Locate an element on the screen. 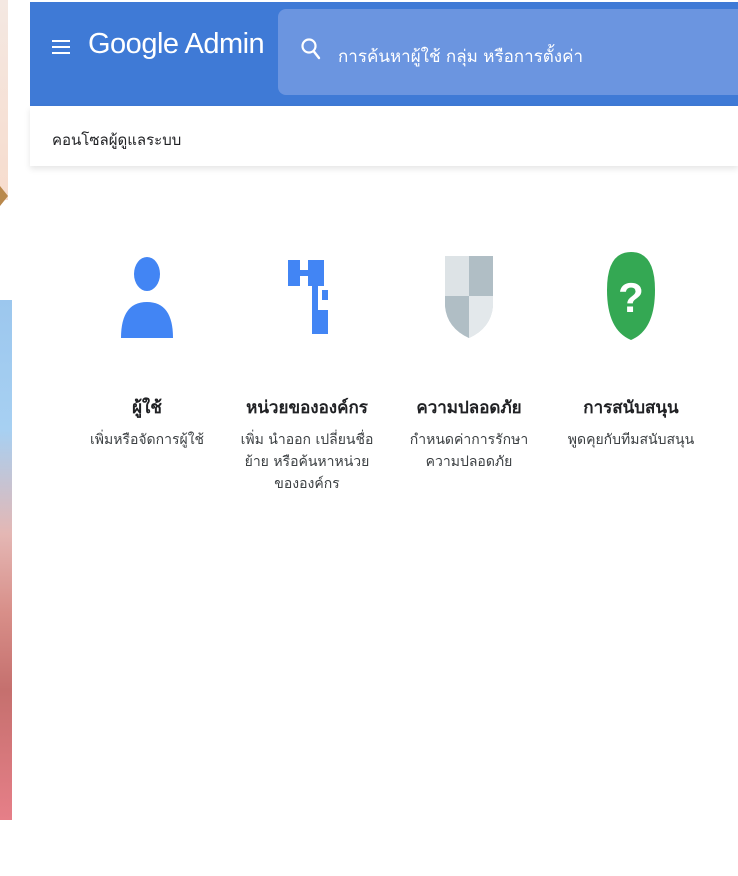 The image size is (738, 876). tile-title: การสนับสนุน is located at coordinates (631, 408).